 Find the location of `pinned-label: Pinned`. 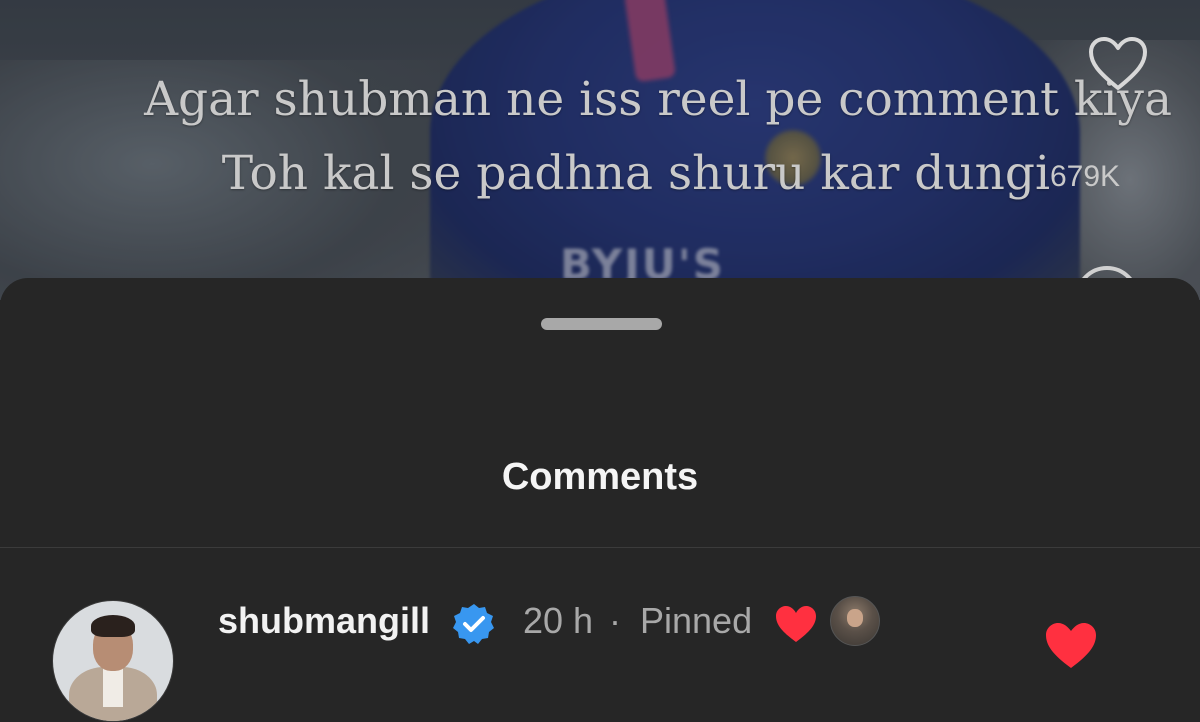

pinned-label: Pinned is located at coordinates (696, 620).